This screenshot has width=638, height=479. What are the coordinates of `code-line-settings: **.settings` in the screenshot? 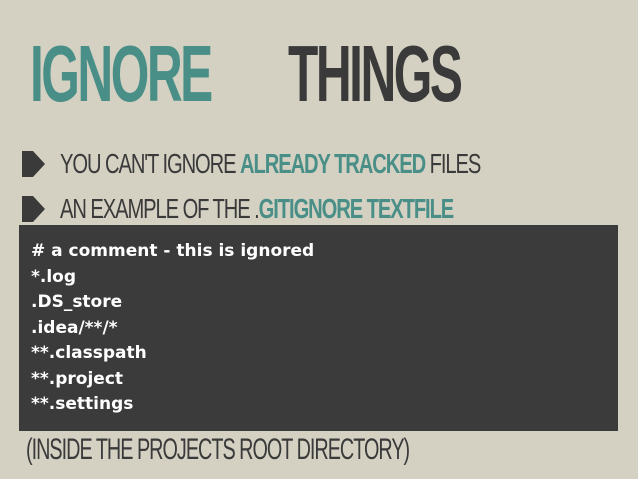 It's located at (82, 404).